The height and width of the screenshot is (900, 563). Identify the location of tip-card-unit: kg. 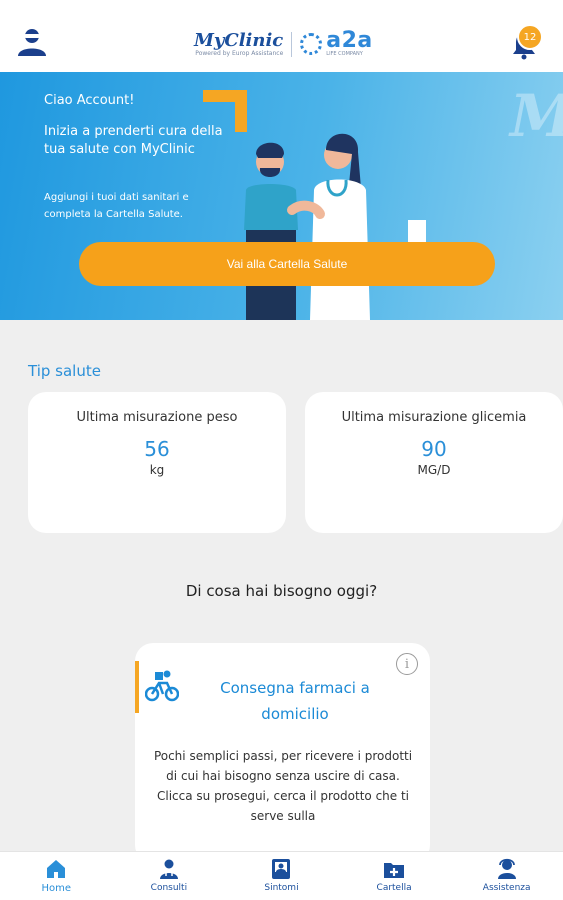
(157, 470).